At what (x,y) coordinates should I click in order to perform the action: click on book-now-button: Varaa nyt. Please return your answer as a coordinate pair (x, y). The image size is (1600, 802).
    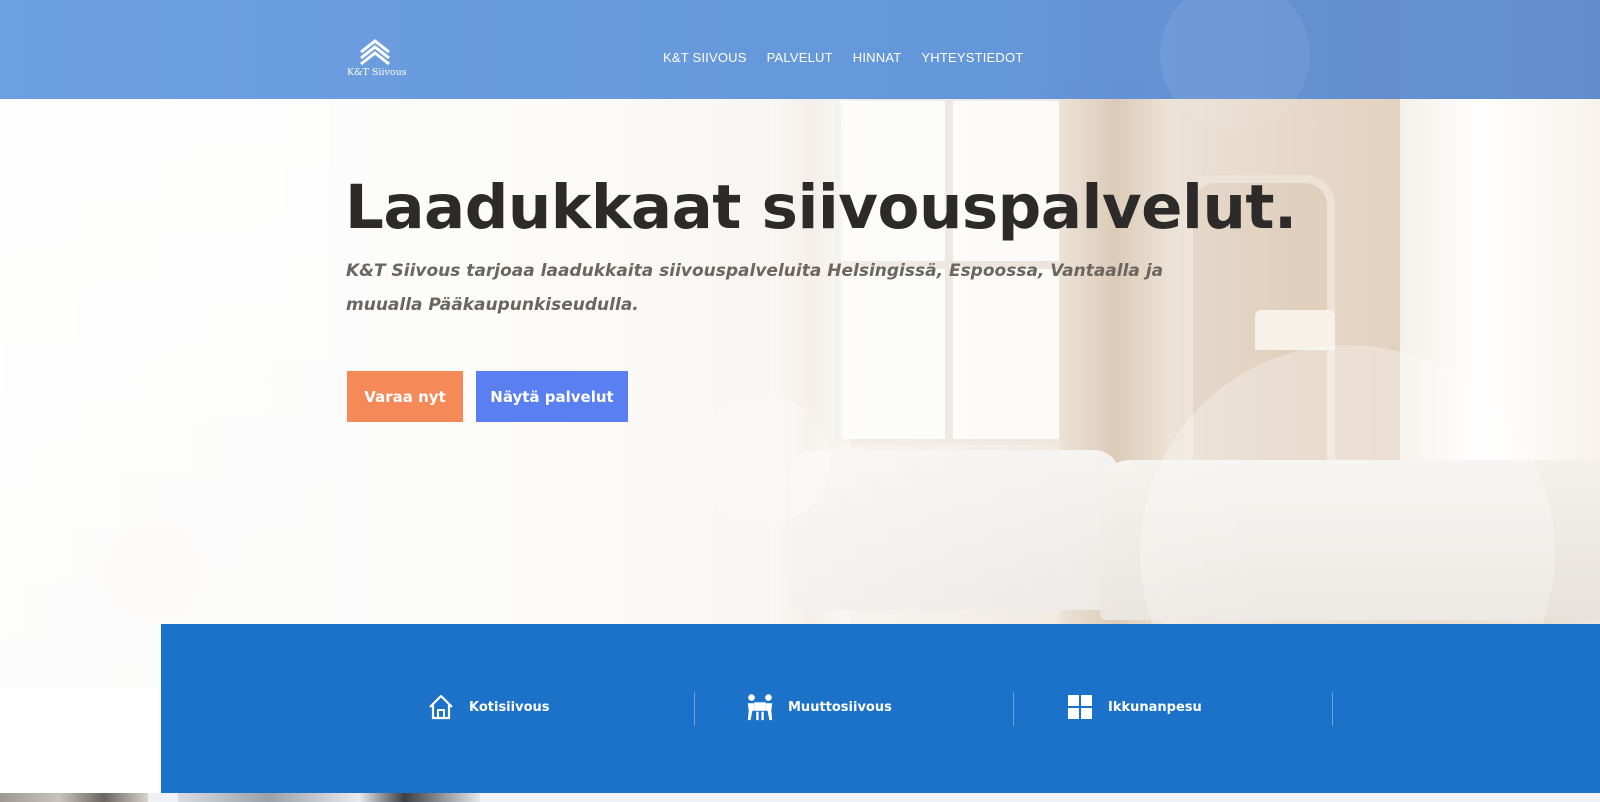
    Looking at the image, I should click on (405, 396).